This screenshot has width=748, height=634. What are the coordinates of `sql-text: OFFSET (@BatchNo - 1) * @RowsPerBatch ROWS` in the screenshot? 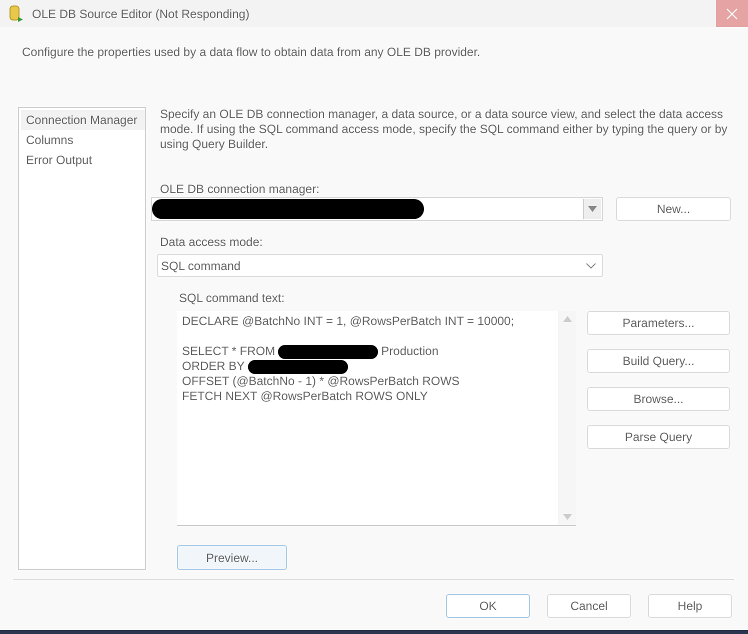 It's located at (321, 381).